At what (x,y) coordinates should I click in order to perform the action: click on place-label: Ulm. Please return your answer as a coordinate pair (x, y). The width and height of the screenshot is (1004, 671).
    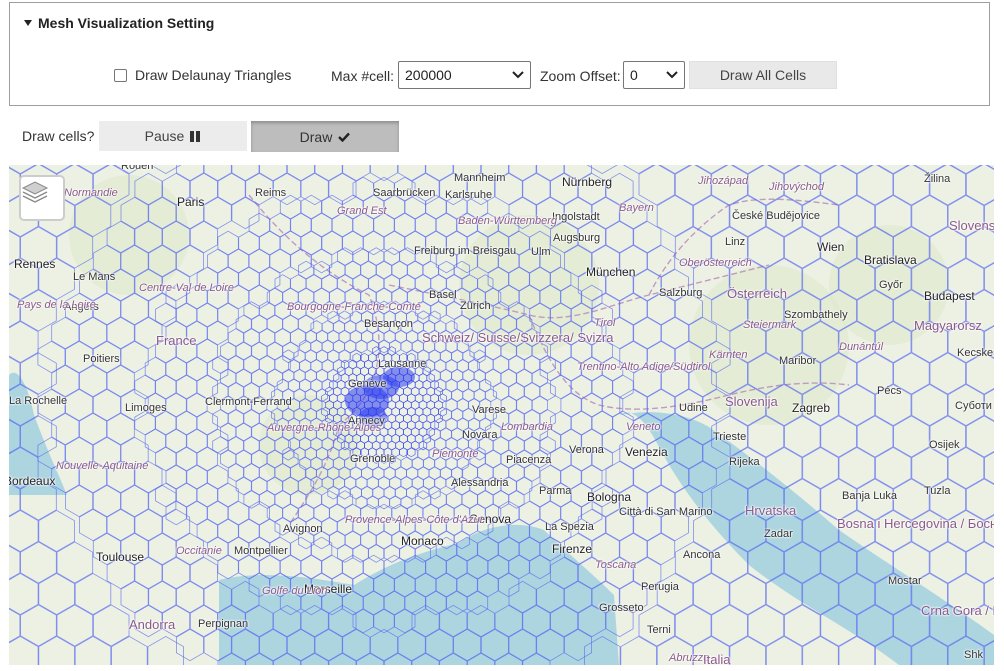
    Looking at the image, I should click on (541, 252).